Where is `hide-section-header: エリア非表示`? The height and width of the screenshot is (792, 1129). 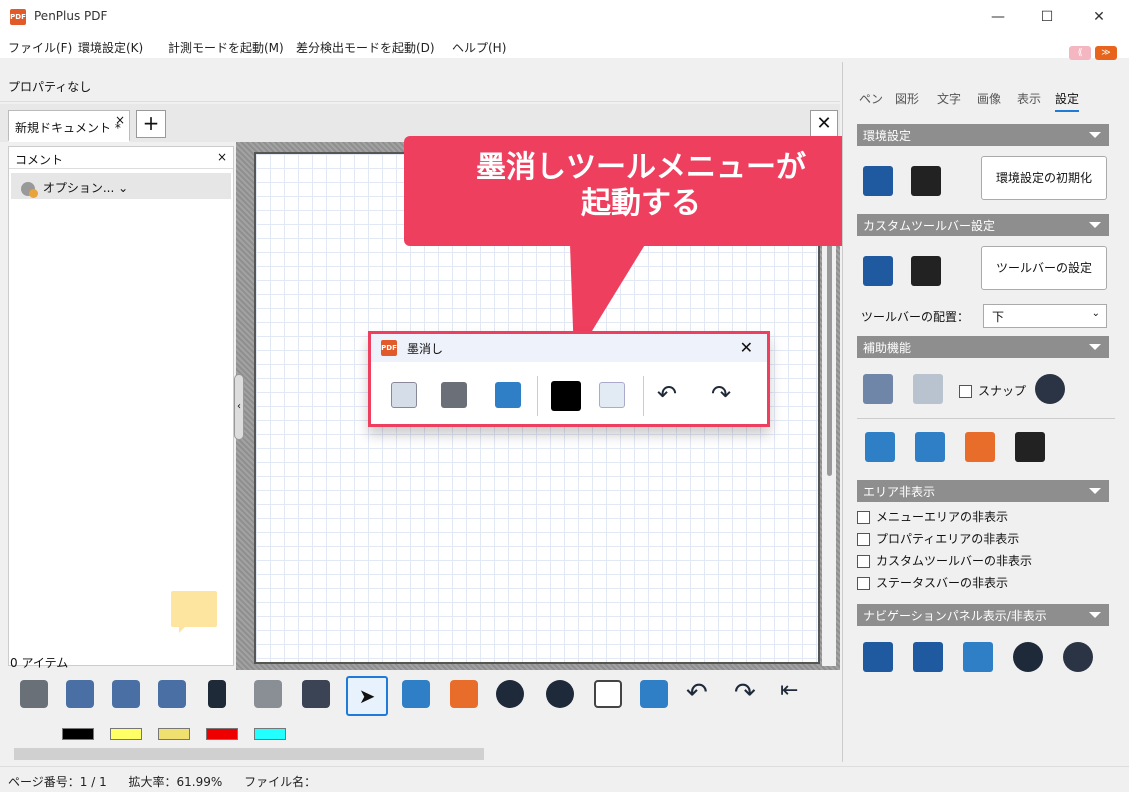 hide-section-header: エリア非表示 is located at coordinates (983, 491).